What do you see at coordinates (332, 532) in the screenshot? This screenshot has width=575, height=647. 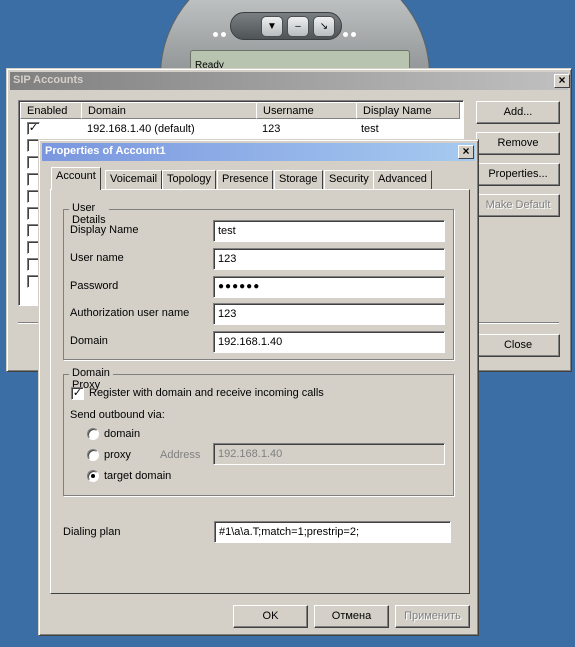 I see `dialing-plan-field: #1\a\a.T;match=1;prestrip=2;` at bounding box center [332, 532].